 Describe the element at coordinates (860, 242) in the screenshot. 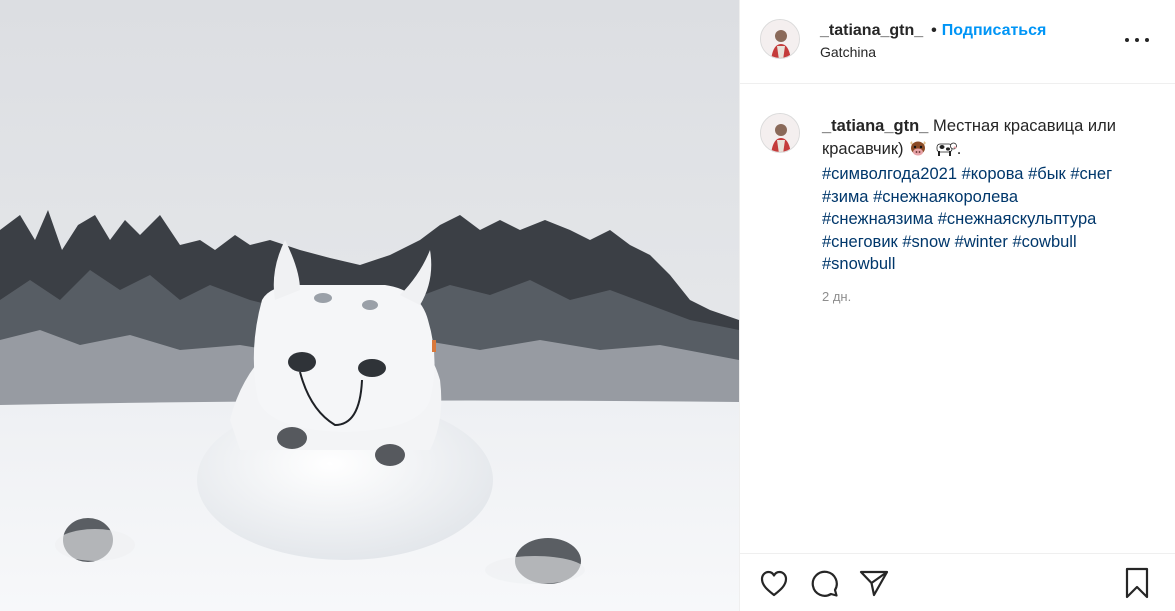

I see `hashtag: #снеговик` at that location.